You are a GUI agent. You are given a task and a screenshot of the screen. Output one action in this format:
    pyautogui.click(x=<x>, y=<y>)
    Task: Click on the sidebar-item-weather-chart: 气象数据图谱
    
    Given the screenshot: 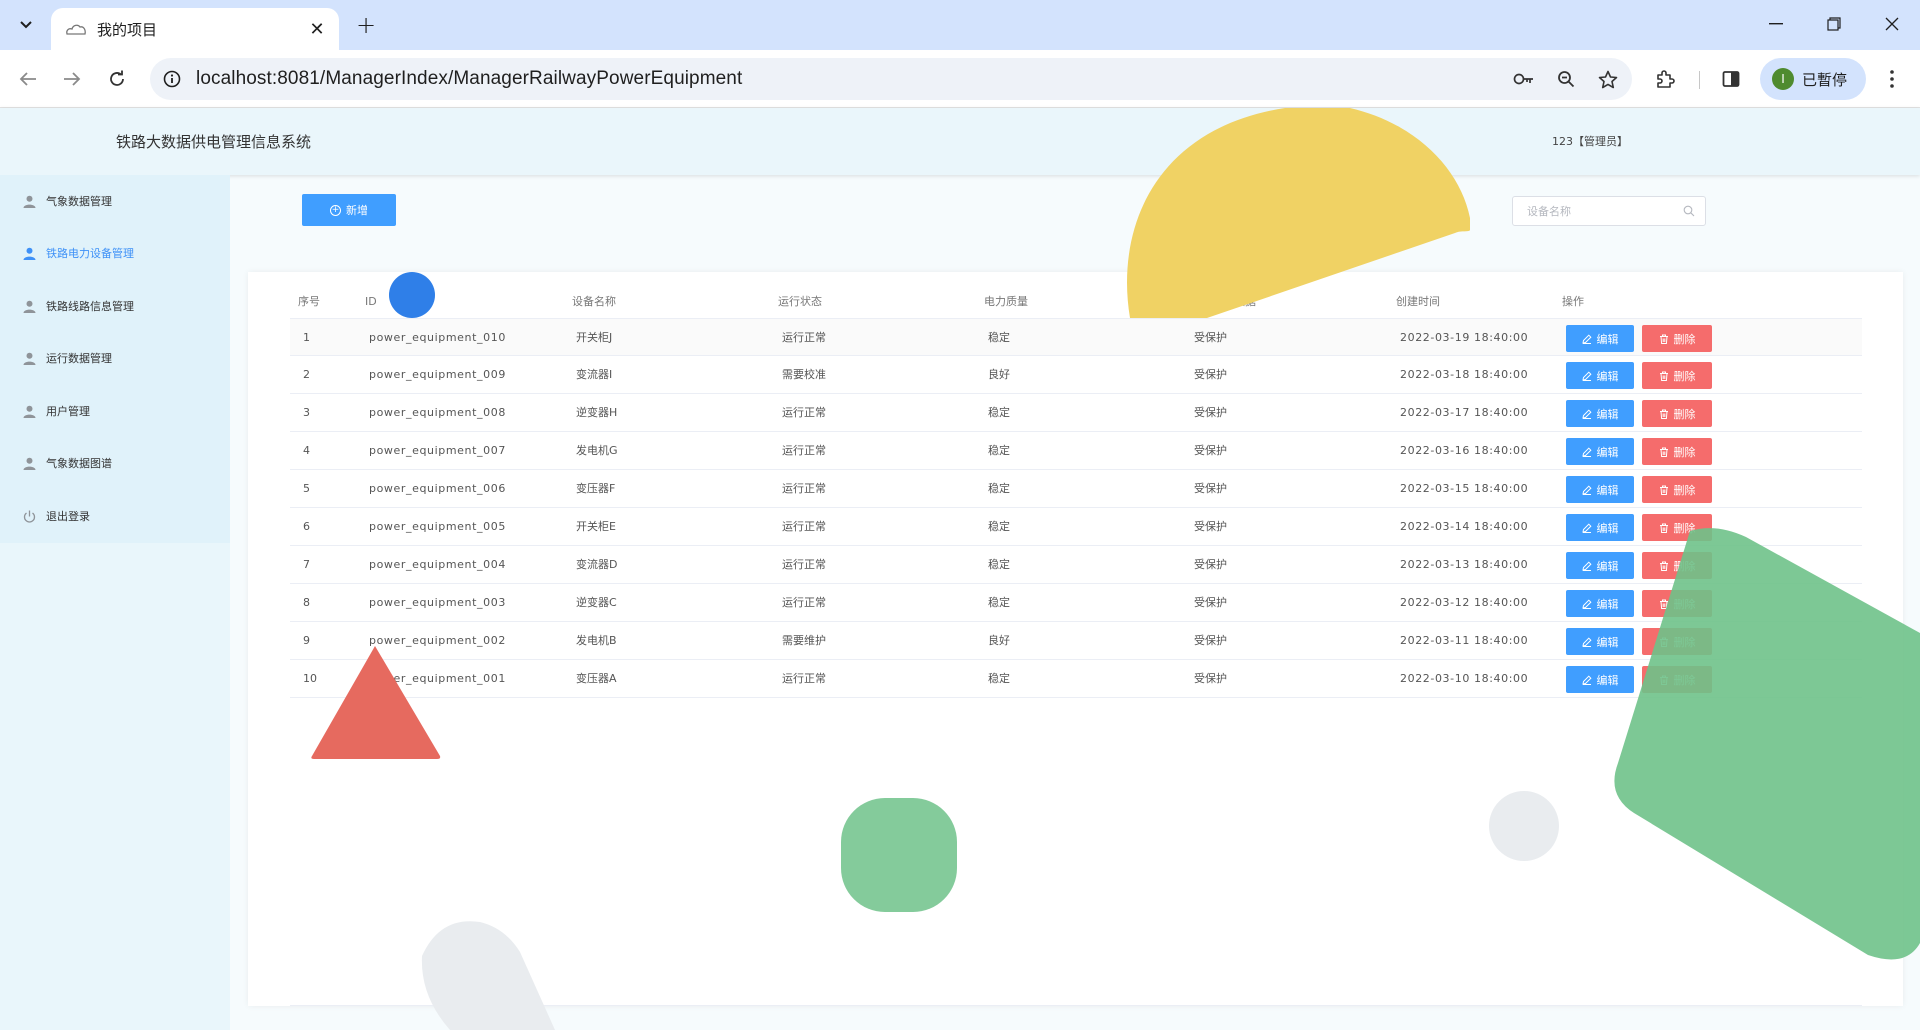 What is the action you would take?
    pyautogui.click(x=115, y=463)
    